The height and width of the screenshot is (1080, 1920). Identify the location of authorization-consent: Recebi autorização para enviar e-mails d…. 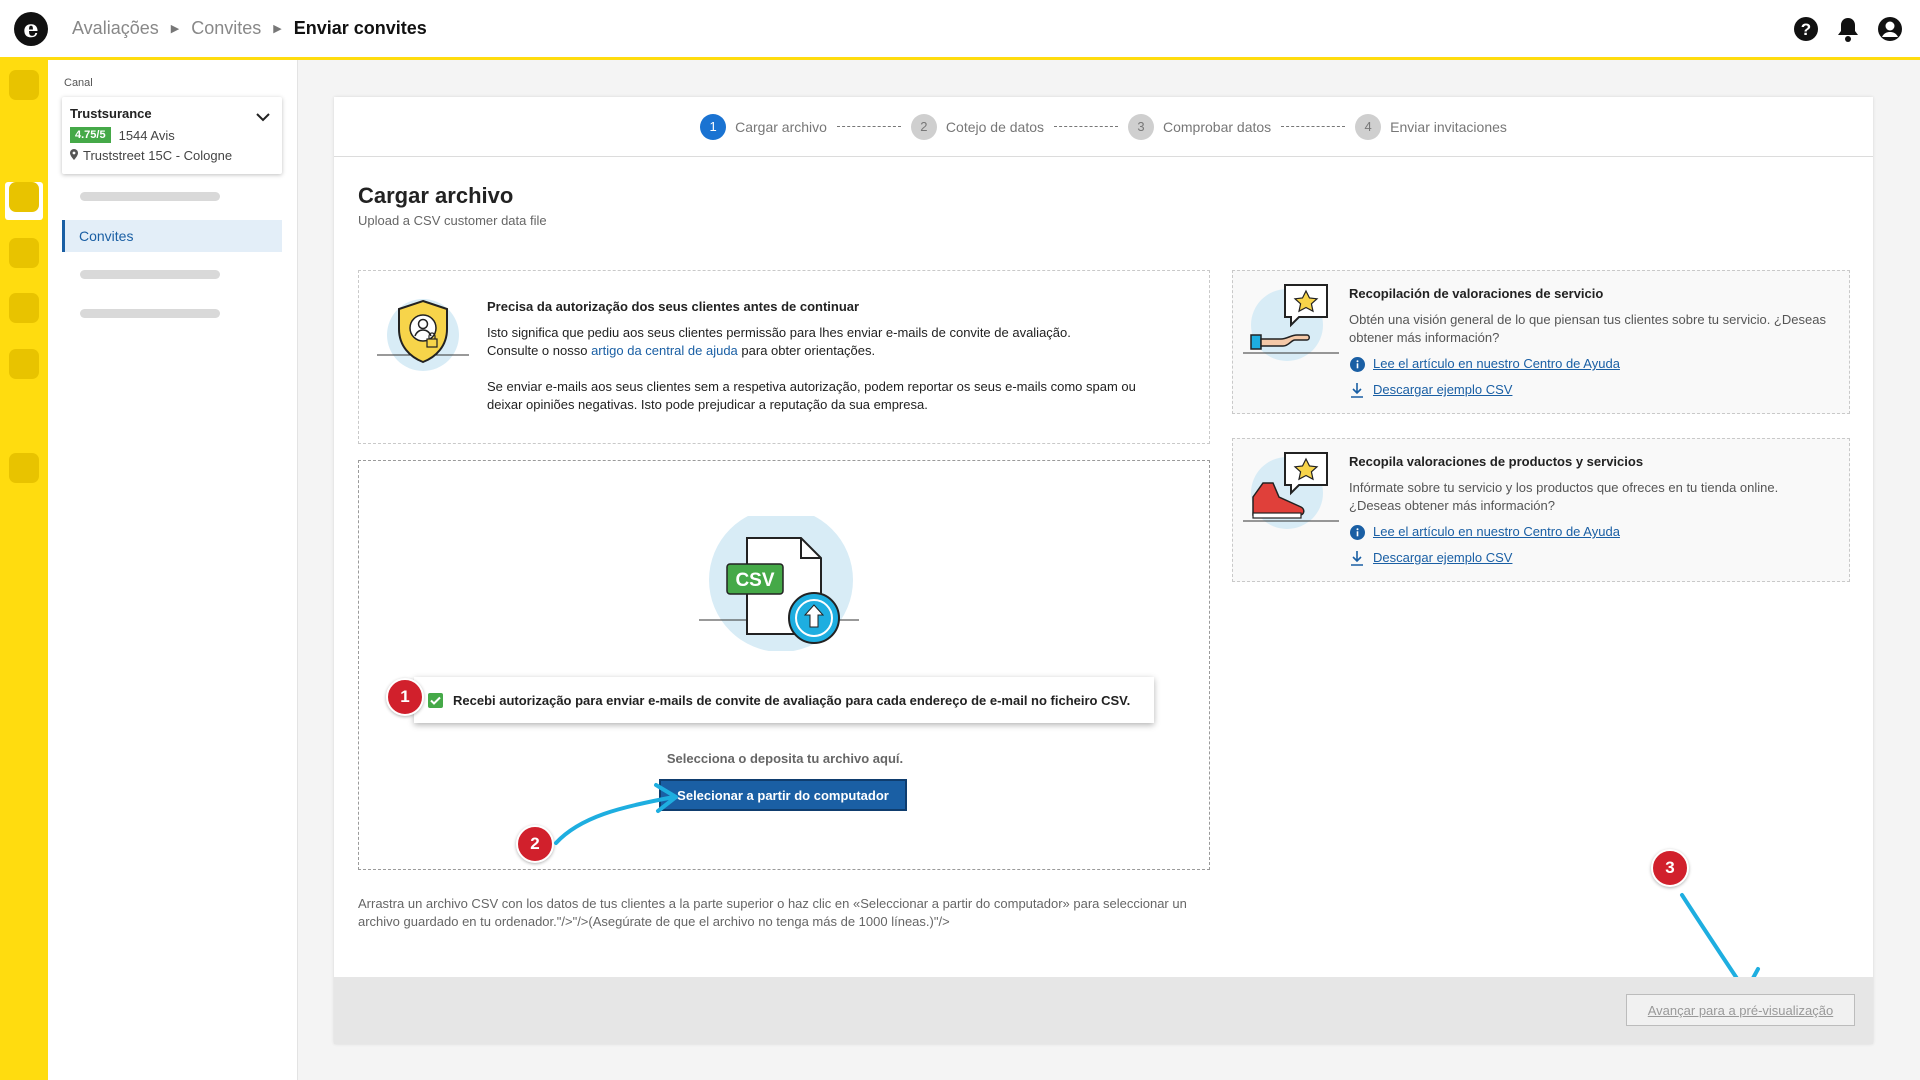
(784, 700).